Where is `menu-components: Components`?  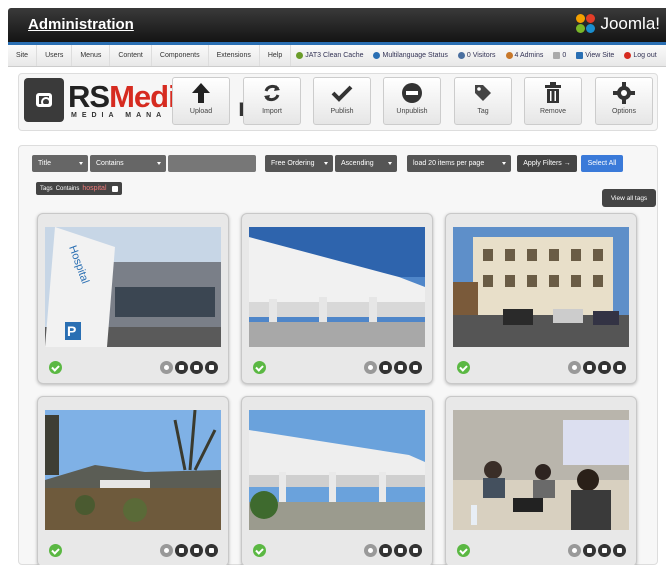 menu-components: Components is located at coordinates (180, 55).